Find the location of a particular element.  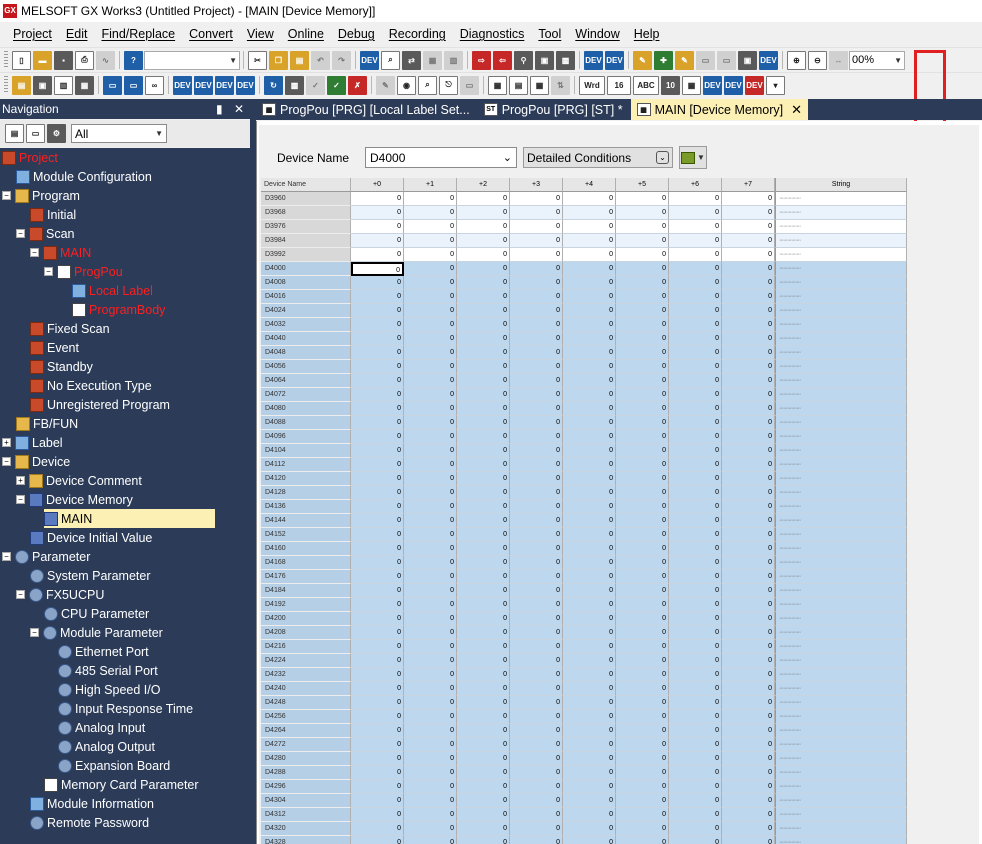

nav-tree-item: CPU Parameter is located at coordinates (96, 613).